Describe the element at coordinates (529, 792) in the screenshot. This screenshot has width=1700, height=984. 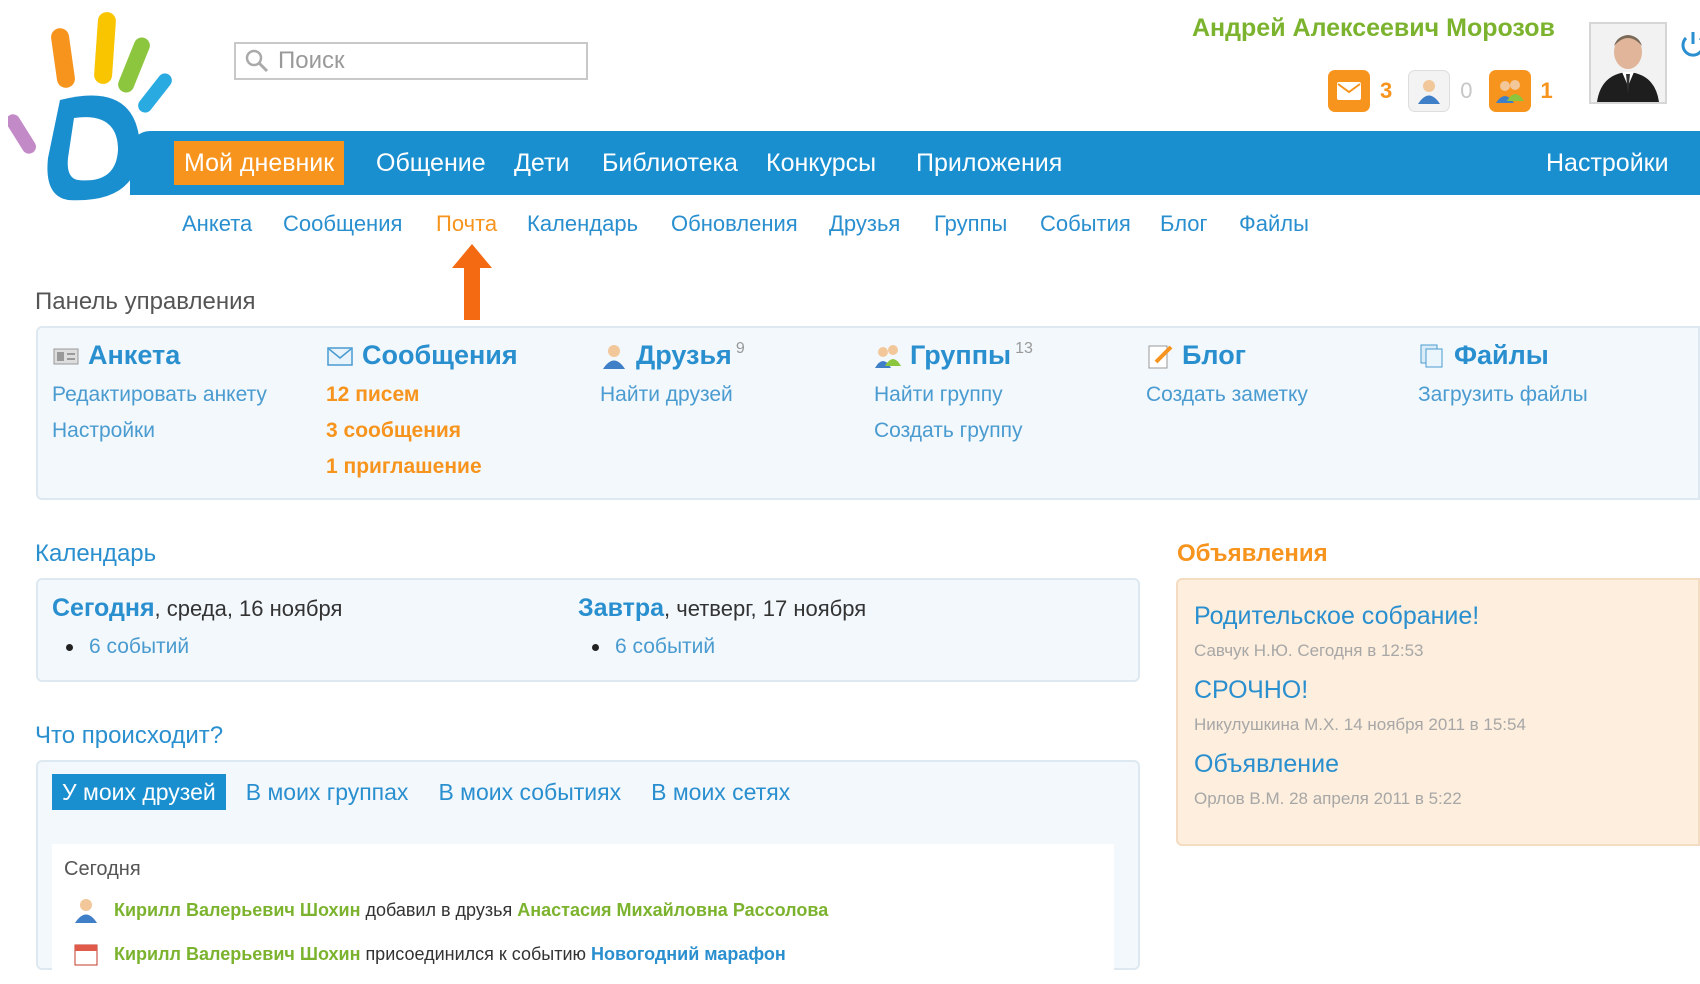
I see `tab-my-events: В моих событиях` at that location.